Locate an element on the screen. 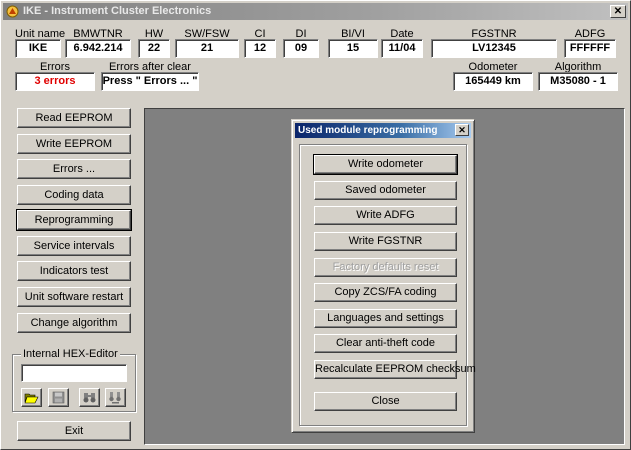 Image resolution: width=631 pixels, height=450 pixels. open-folder-icon is located at coordinates (31, 398).